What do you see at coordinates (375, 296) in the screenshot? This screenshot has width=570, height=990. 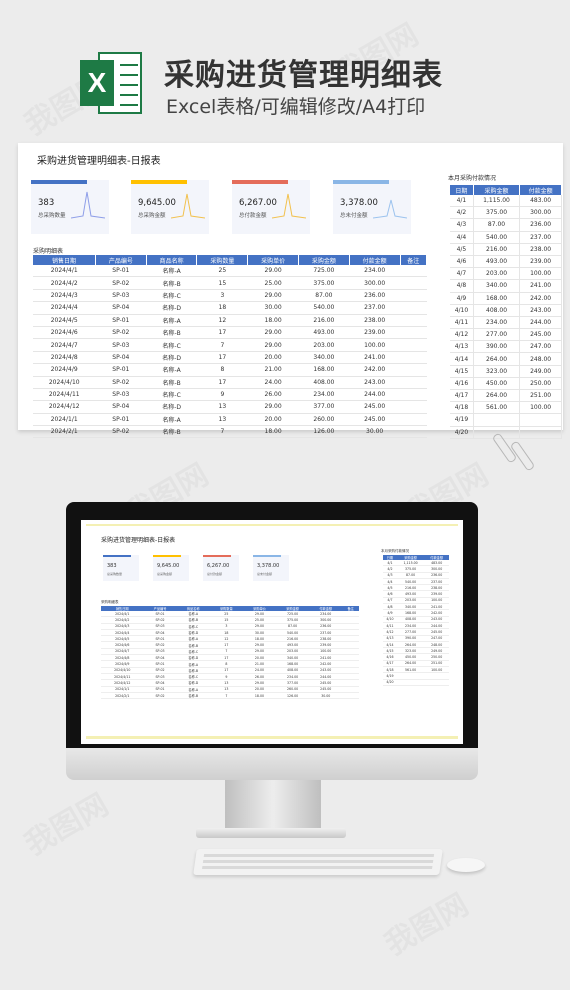 I see `table-cell: 236.00` at bounding box center [375, 296].